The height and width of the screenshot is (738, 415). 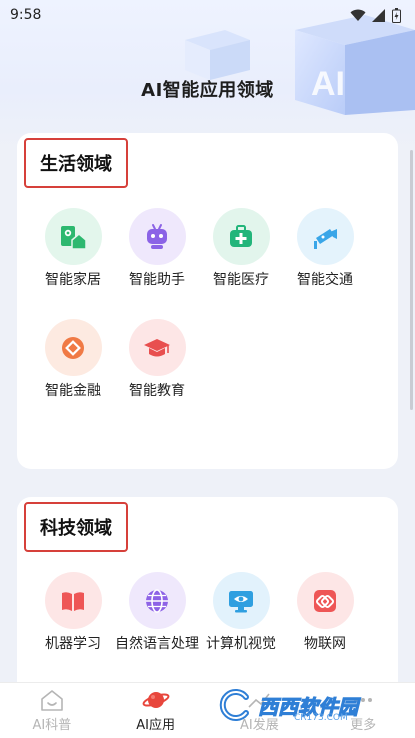 I want to click on globe-icon, so click(x=157, y=600).